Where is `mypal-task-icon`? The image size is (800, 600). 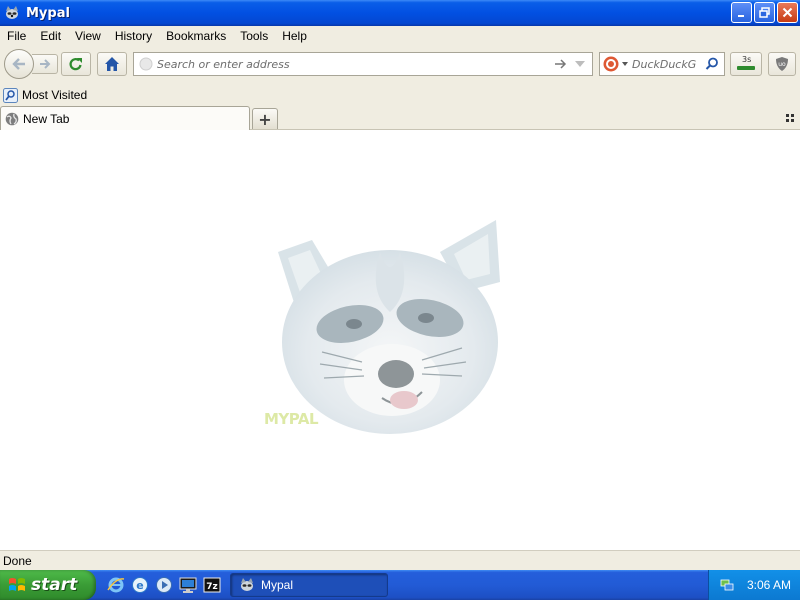
mypal-task-icon is located at coordinates (247, 584).